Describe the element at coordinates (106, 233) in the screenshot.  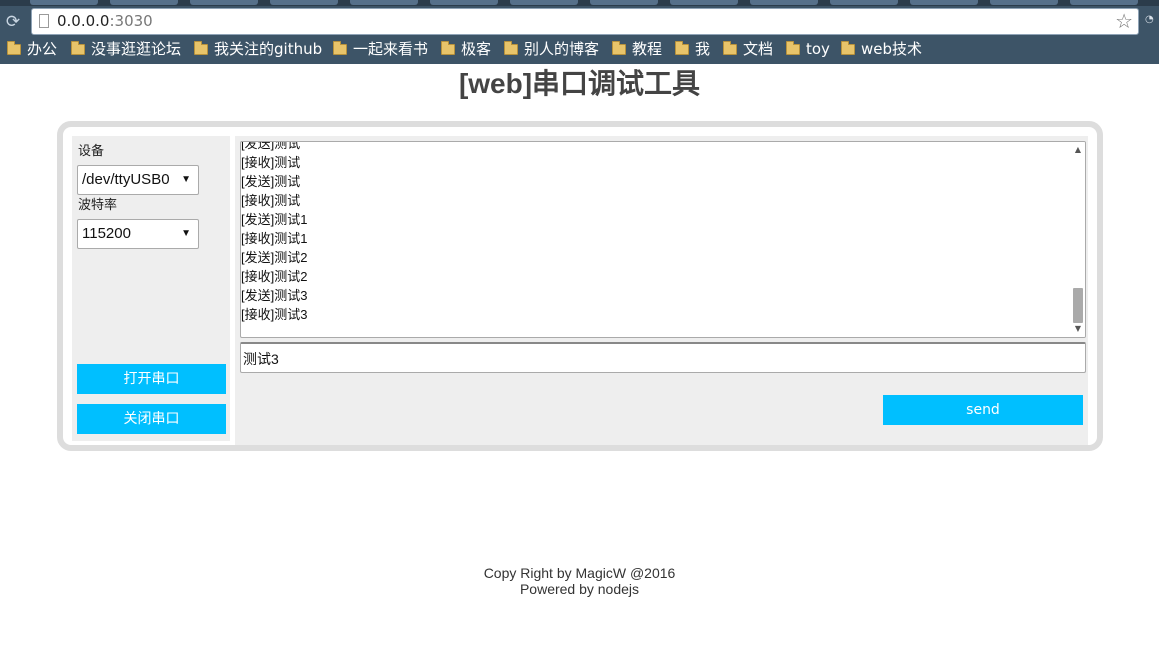
I see `baud-select-value: 115200` at that location.